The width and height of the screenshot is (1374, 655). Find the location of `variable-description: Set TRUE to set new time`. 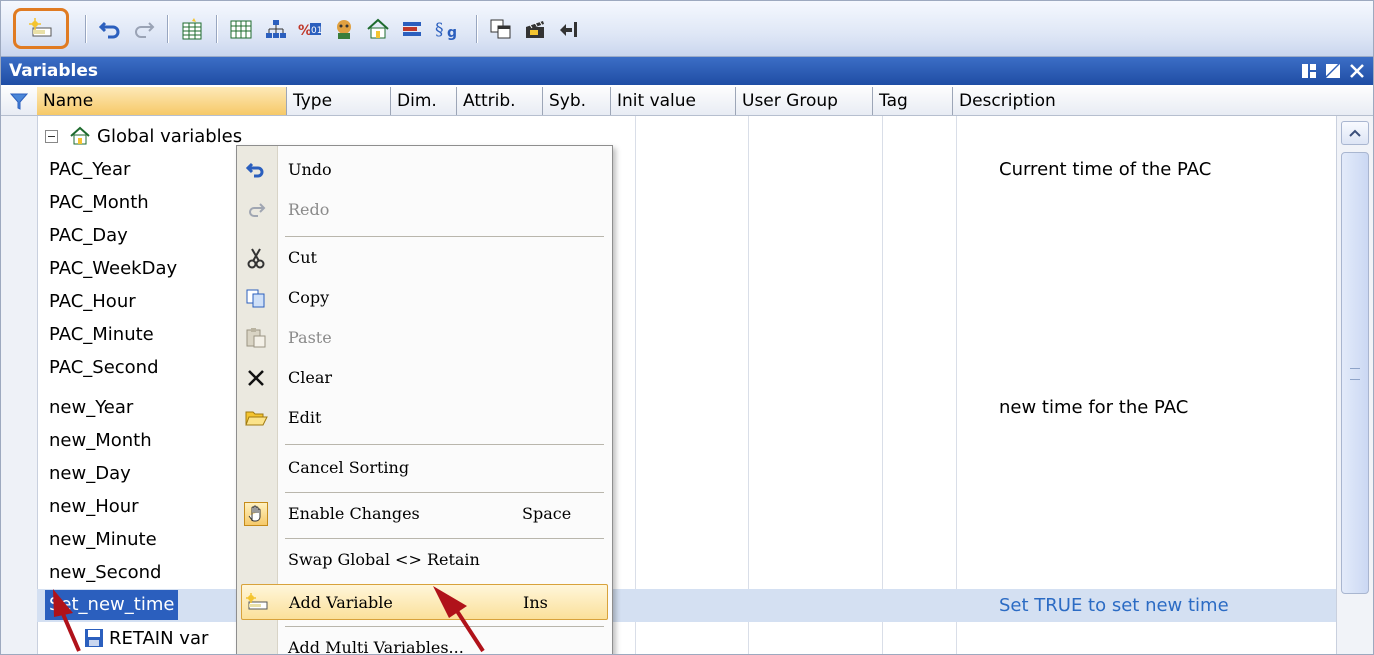

variable-description: Set TRUE to set new time is located at coordinates (1114, 605).